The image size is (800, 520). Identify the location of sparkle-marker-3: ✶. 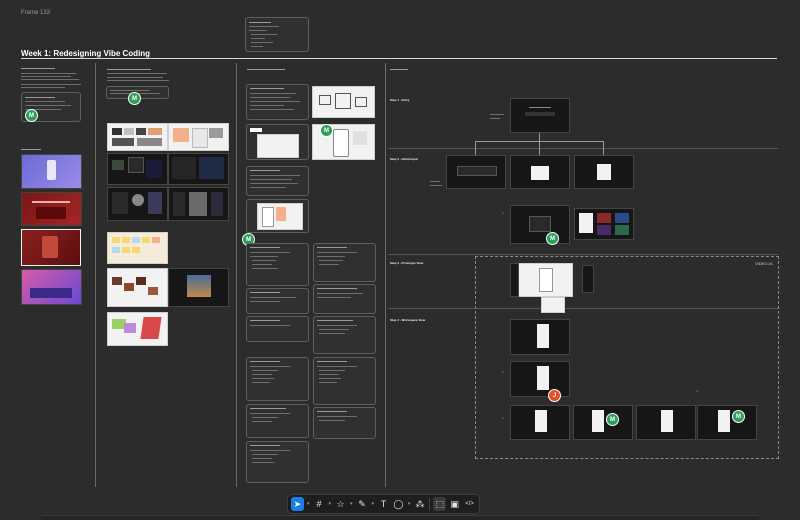
(697, 391).